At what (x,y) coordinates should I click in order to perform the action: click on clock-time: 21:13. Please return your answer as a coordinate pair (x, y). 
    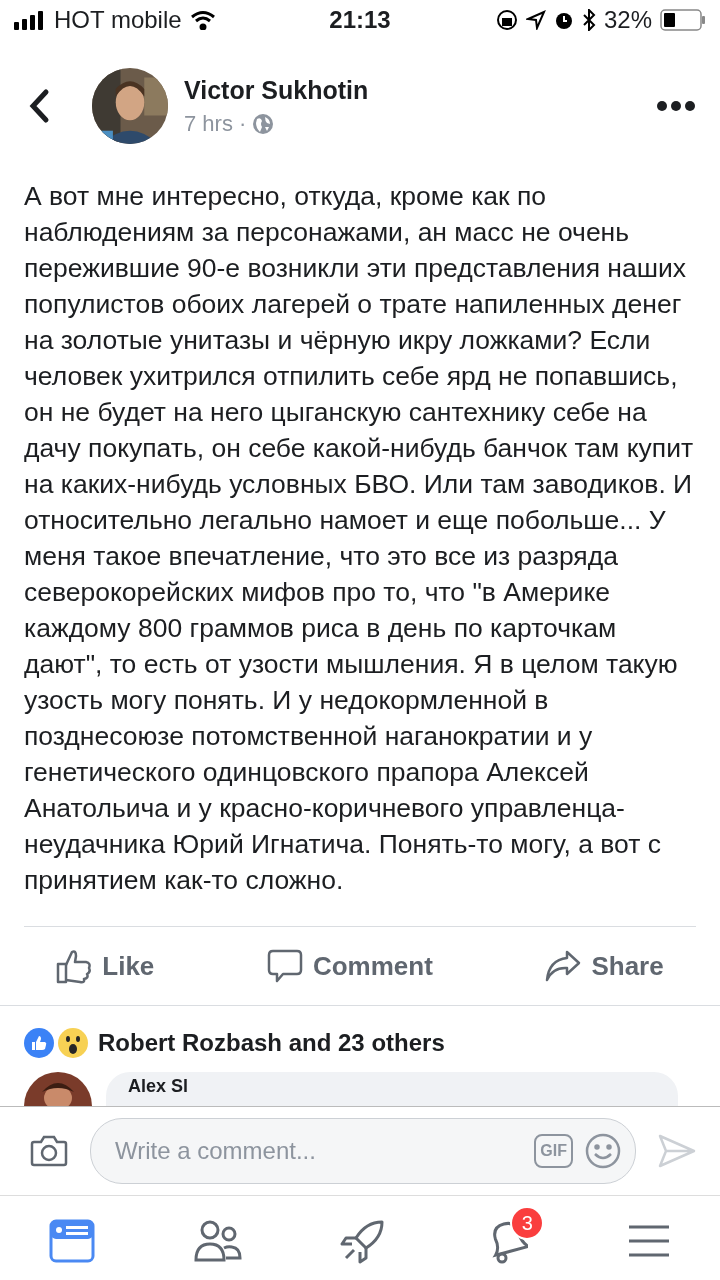
    Looking at the image, I should click on (360, 20).